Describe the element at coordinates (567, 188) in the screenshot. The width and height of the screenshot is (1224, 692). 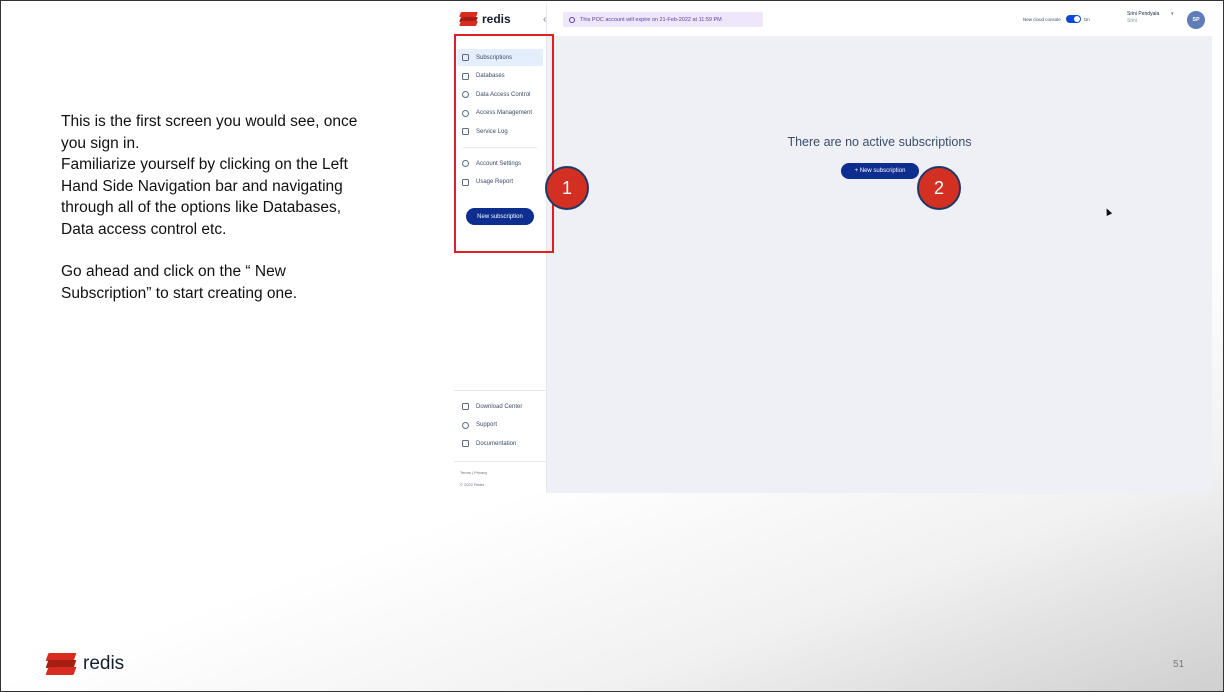
I see `callout-1: 1` at that location.